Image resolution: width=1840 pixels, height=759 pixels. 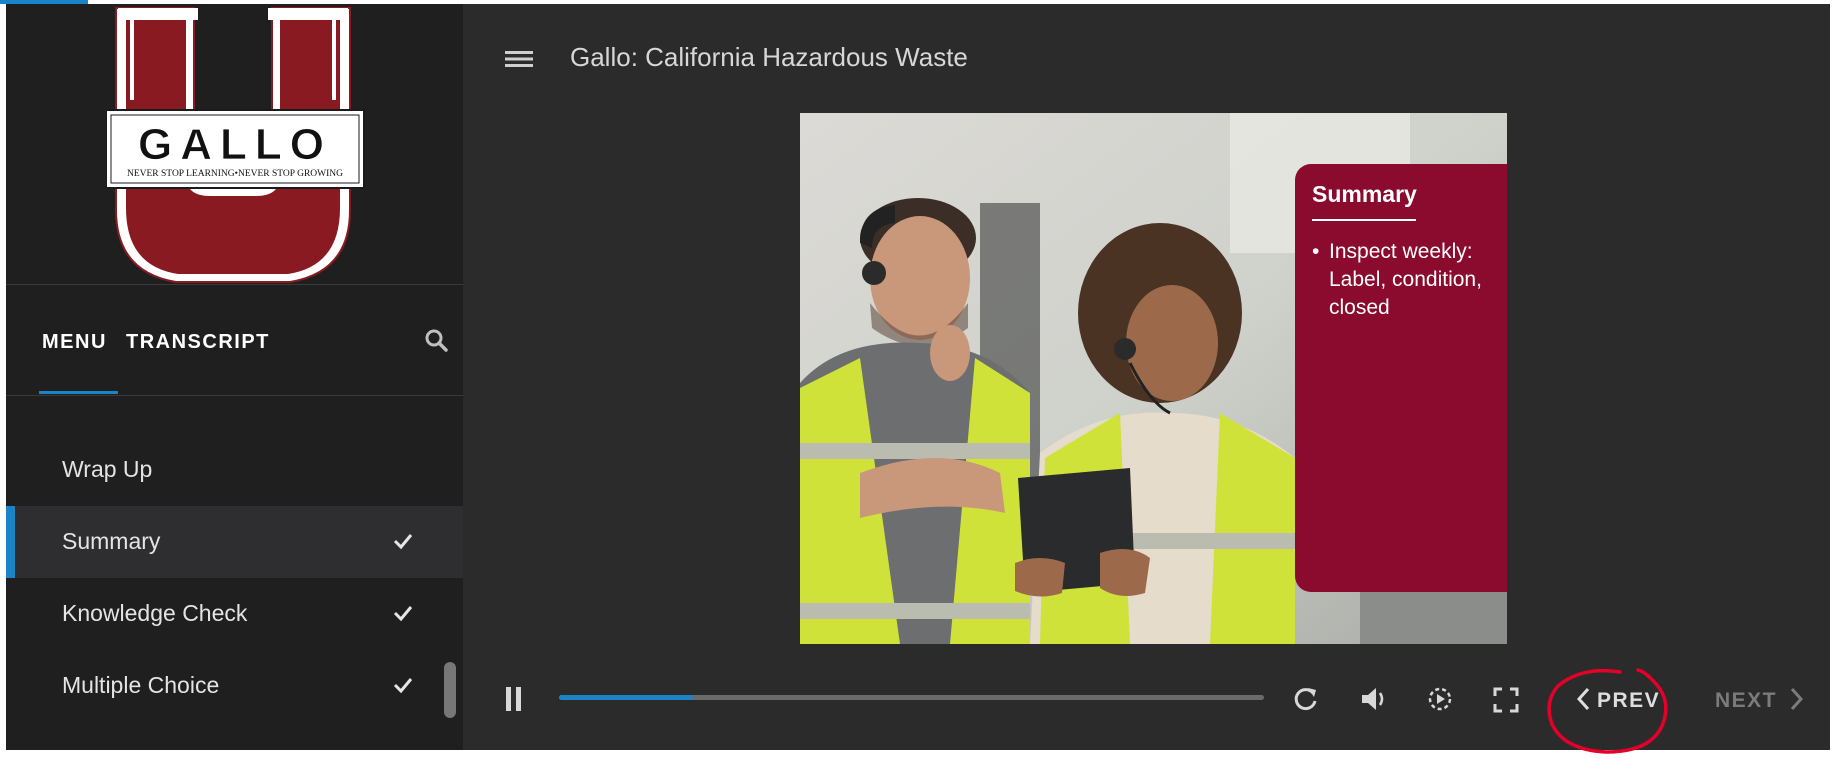 What do you see at coordinates (111, 541) in the screenshot?
I see `menu-item-label: Summary` at bounding box center [111, 541].